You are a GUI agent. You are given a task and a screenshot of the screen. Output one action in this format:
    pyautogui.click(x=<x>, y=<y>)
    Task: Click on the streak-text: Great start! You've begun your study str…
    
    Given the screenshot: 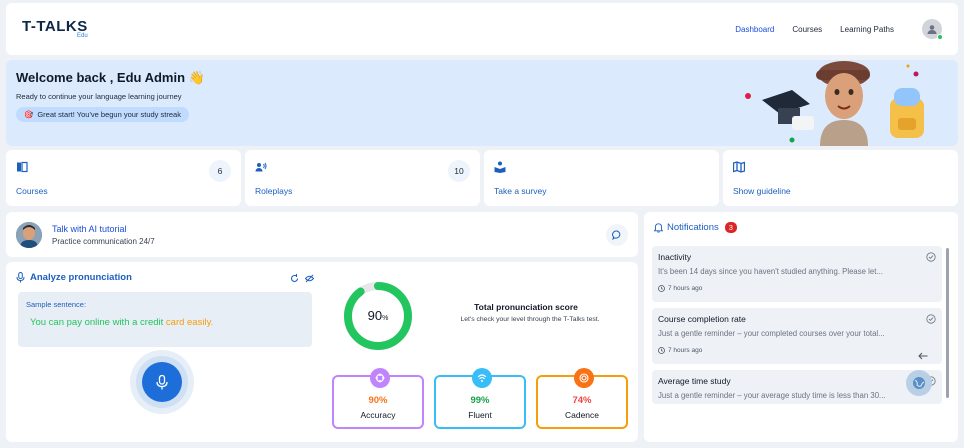 What is the action you would take?
    pyautogui.click(x=109, y=114)
    